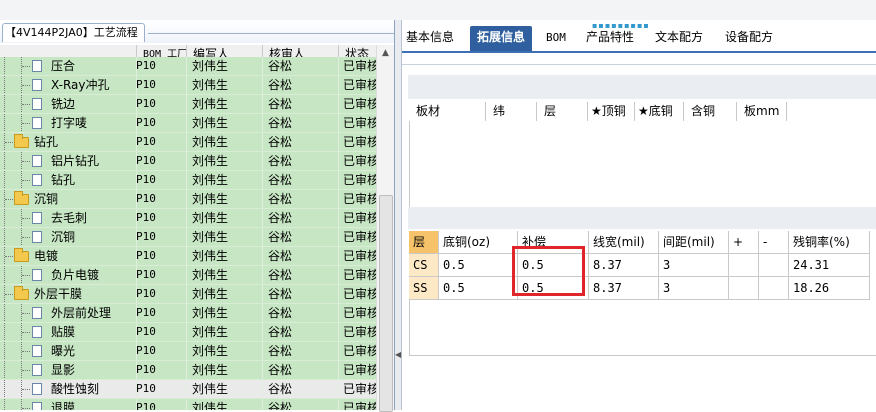 The width and height of the screenshot is (876, 412). What do you see at coordinates (188, 370) in the screenshot?
I see `table-row: 显影 P10 刘伟生 谷松 已审核` at bounding box center [188, 370].